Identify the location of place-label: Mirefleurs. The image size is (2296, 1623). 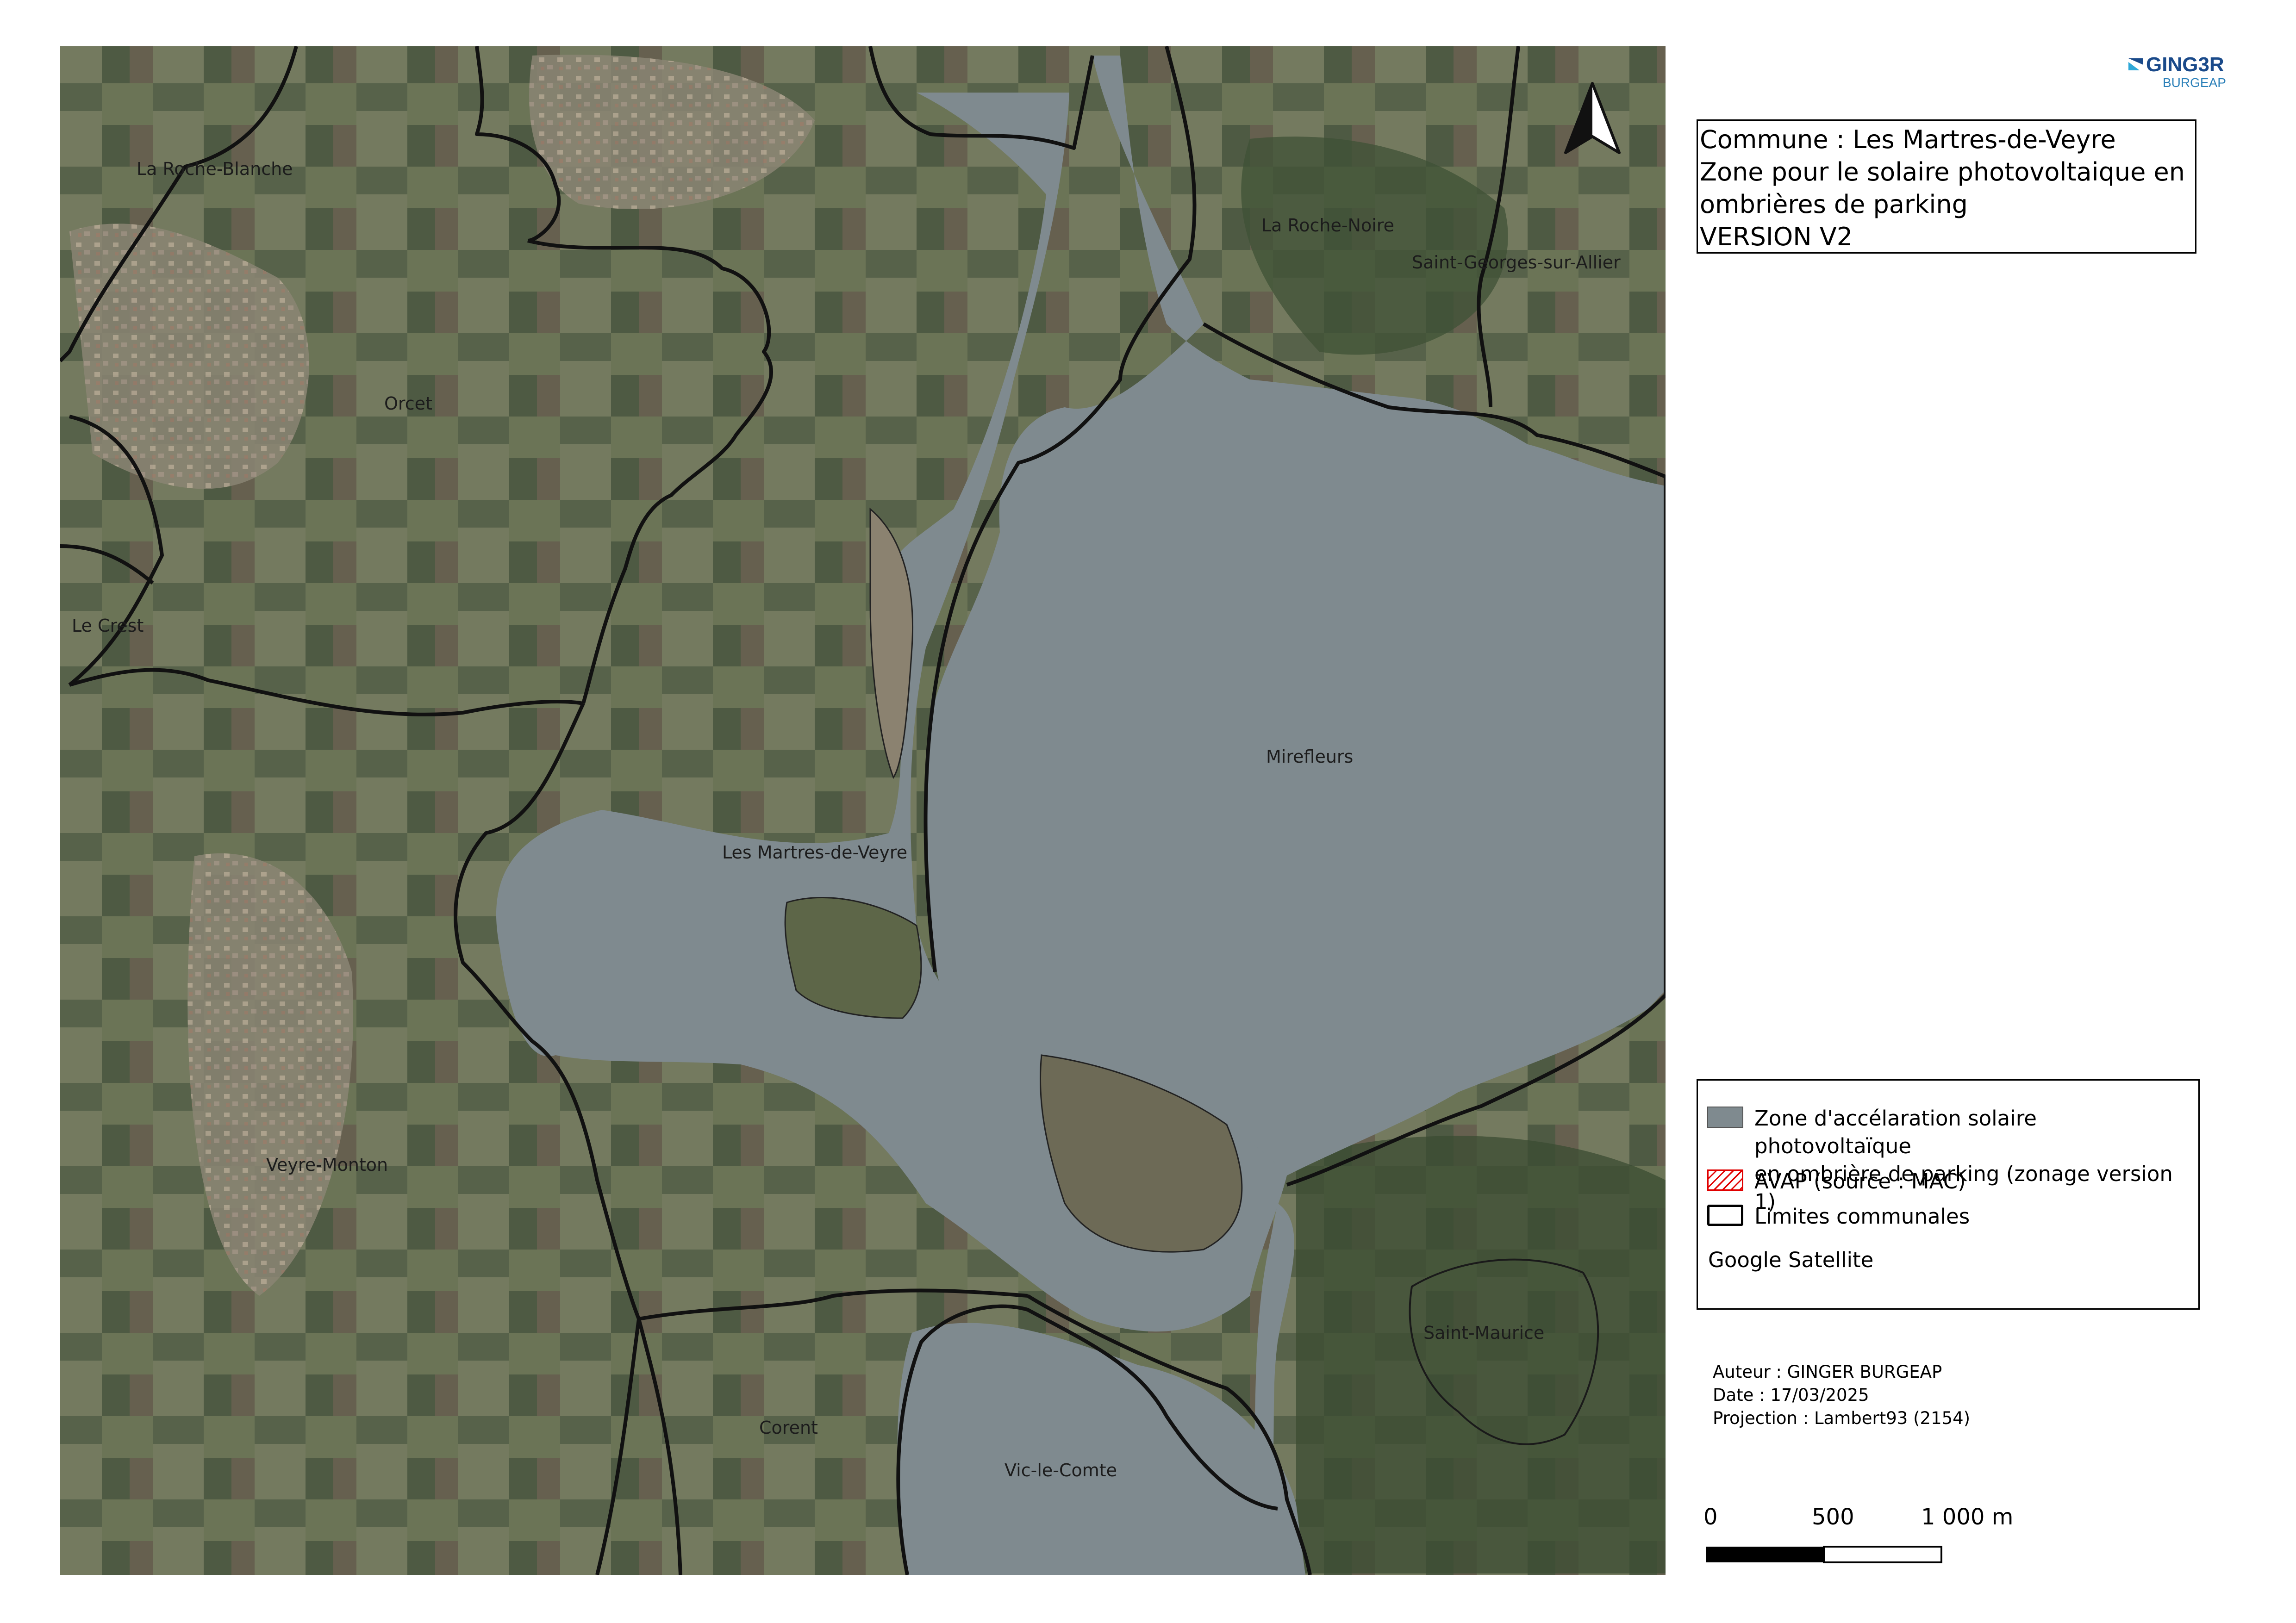
(1309, 756).